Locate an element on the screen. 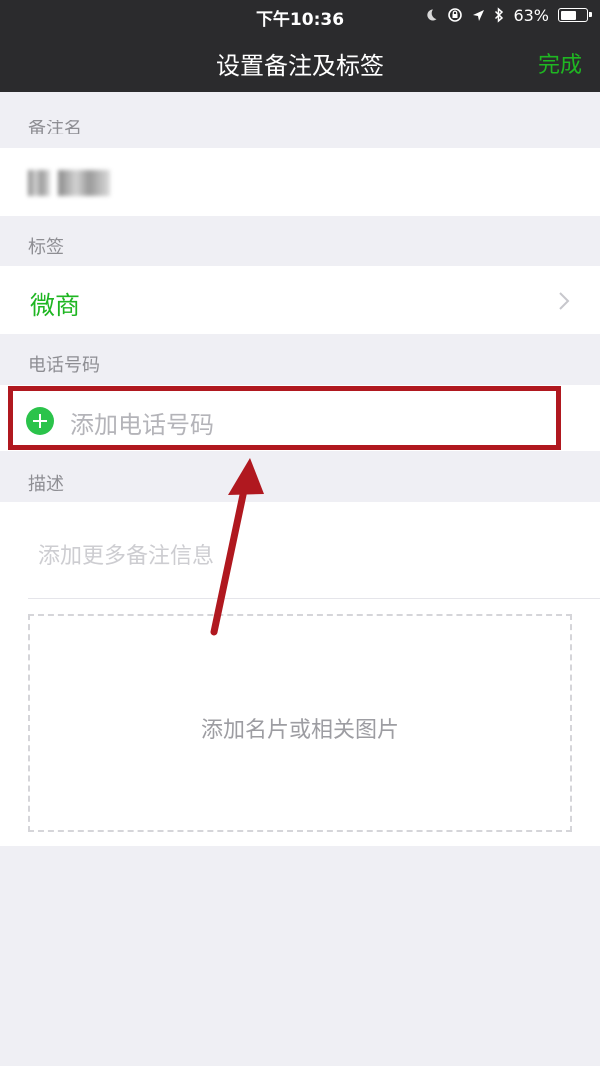 The image size is (600, 1066). remark-name-cell is located at coordinates (300, 182).